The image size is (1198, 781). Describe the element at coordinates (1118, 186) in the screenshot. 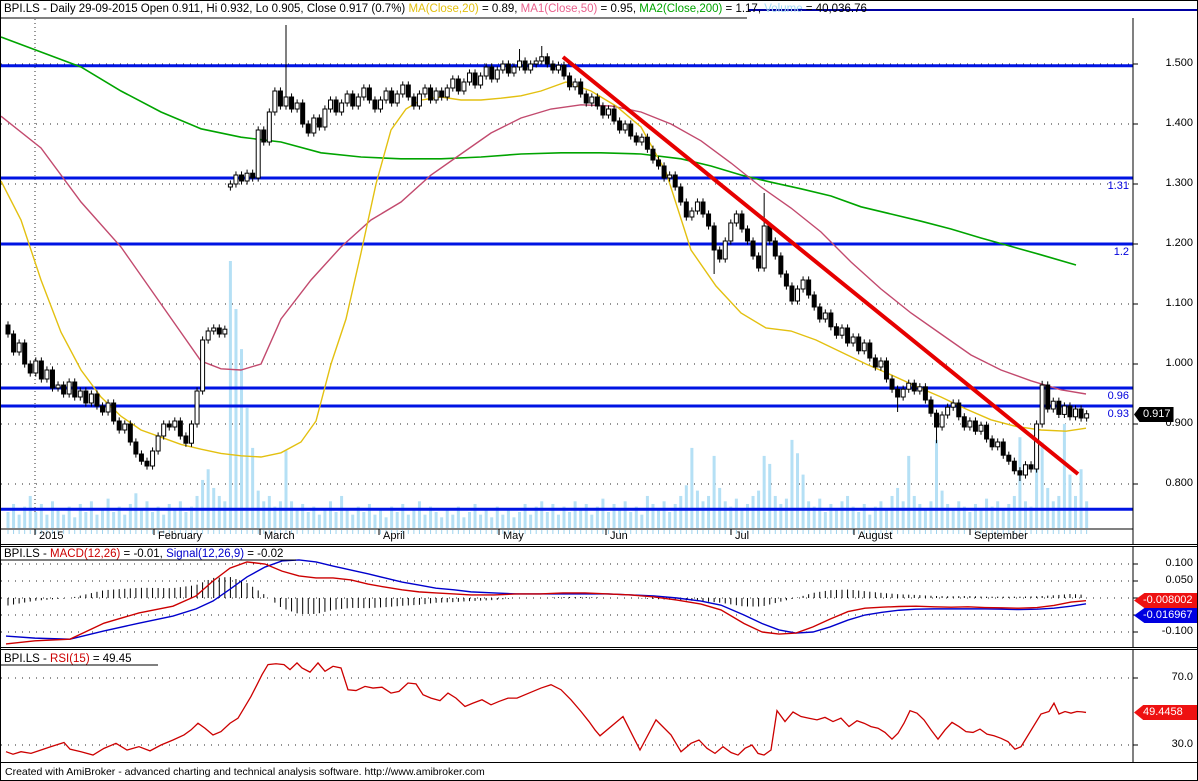

I see `hline-price-label: 1.31` at that location.